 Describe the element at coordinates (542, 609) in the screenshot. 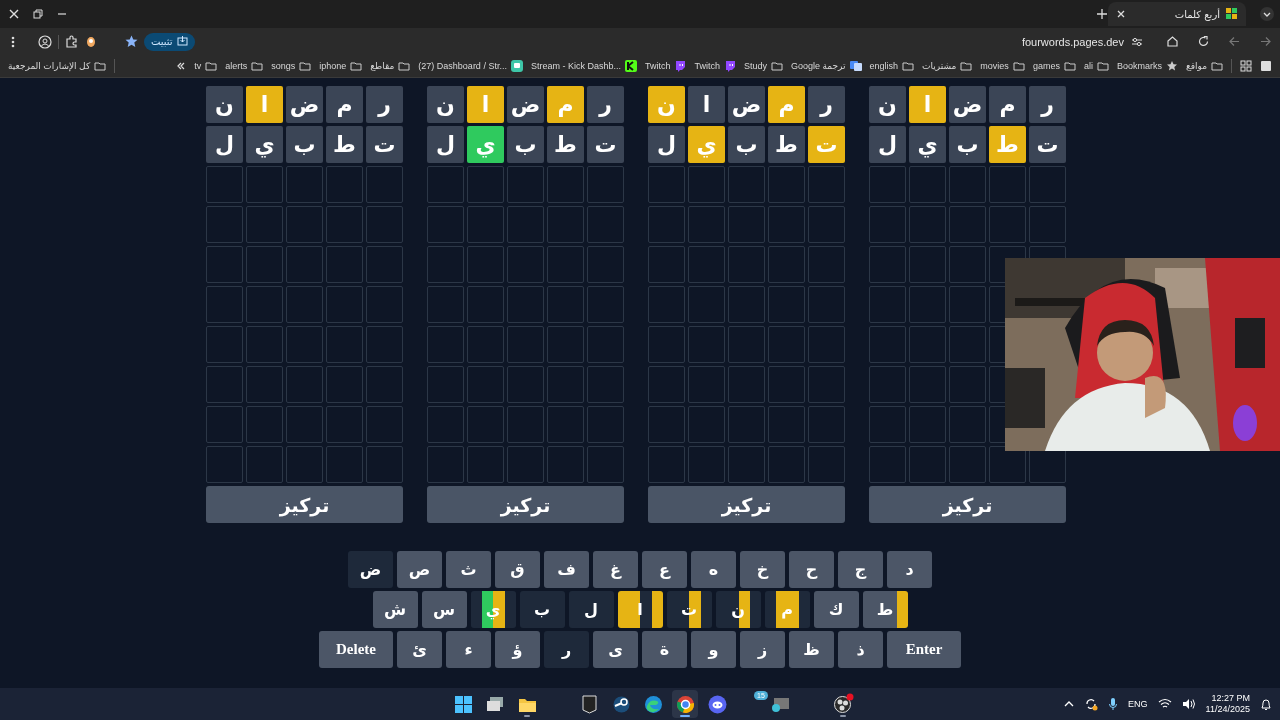

I see `letter-key: ب` at that location.